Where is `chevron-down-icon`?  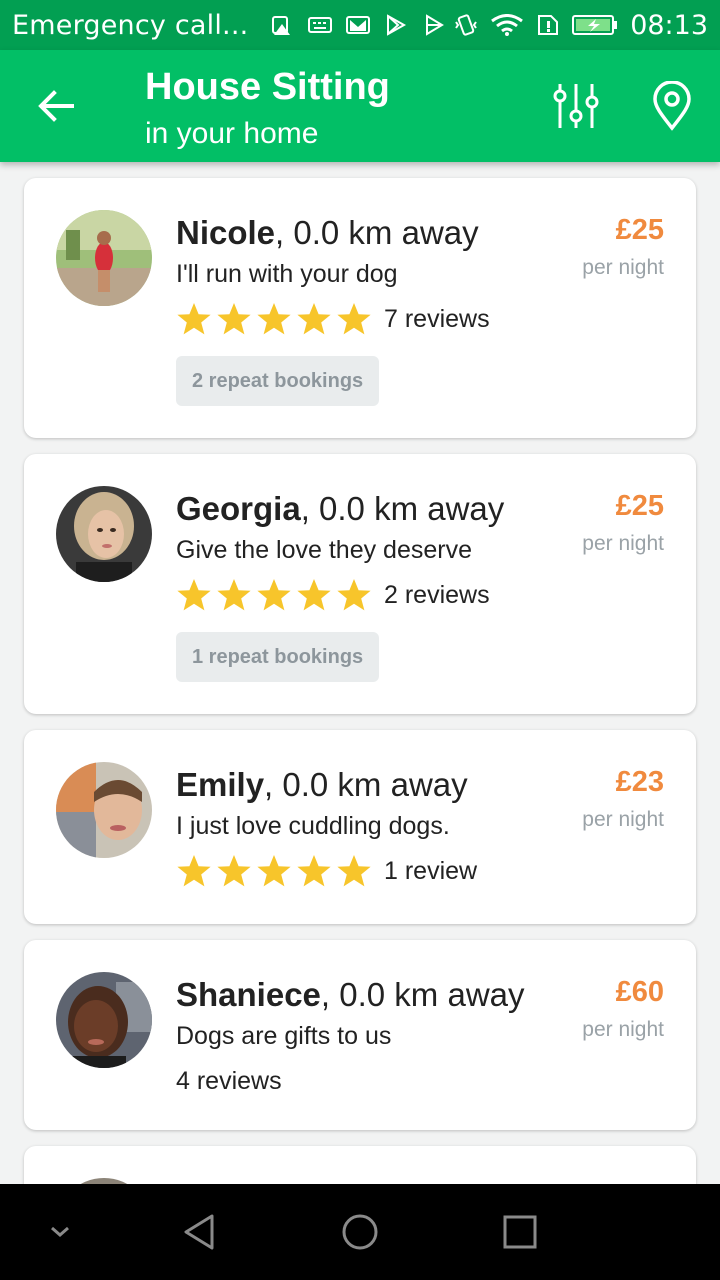
chevron-down-icon is located at coordinates (60, 1231).